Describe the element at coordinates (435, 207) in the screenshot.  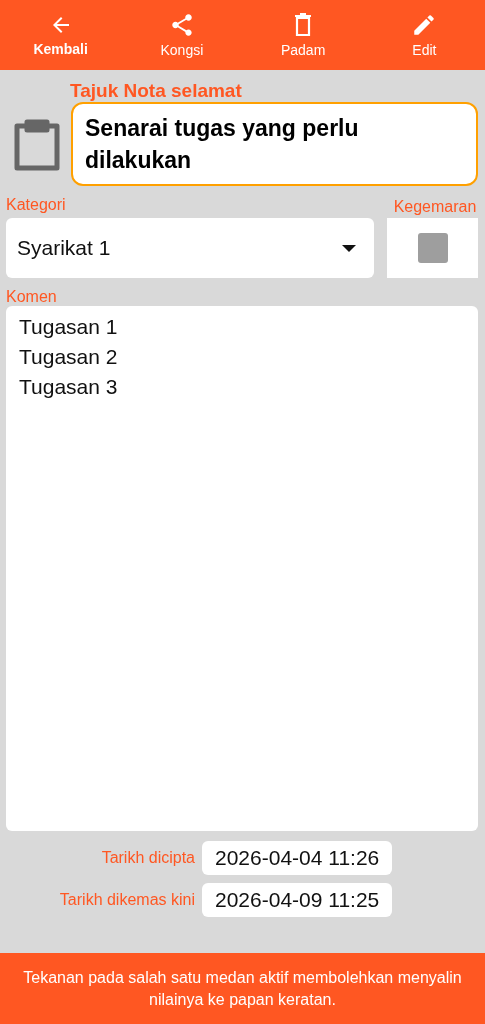
I see `favourite-label: Kegemaran` at that location.